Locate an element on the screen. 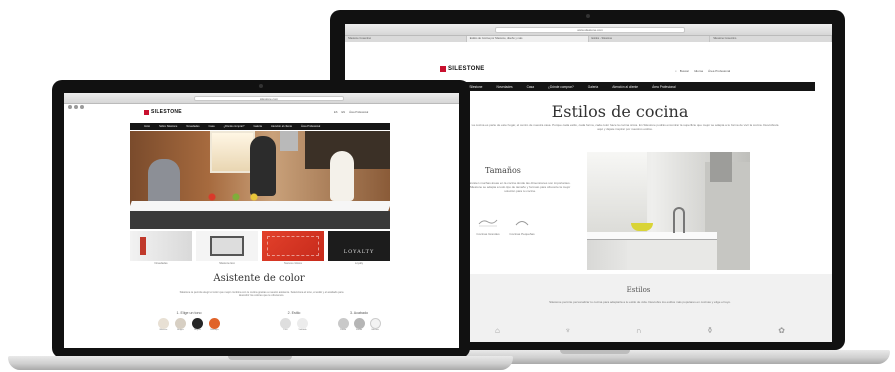 The width and height of the screenshot is (895, 372). step-style: 2. Estilo Liso Veteado is located at coordinates (294, 321).